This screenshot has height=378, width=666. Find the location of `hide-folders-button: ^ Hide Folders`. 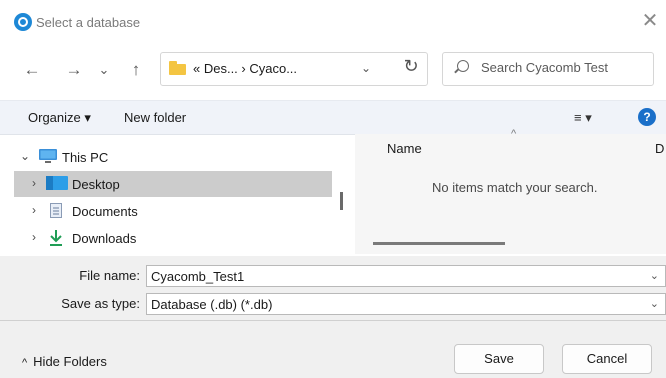

hide-folders-button: ^ Hide Folders is located at coordinates (64, 361).